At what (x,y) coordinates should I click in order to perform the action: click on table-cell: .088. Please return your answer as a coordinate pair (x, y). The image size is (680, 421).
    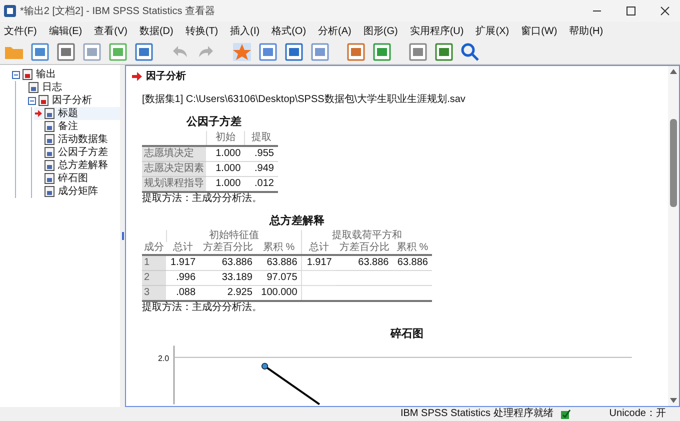
    Looking at the image, I should click on (186, 292).